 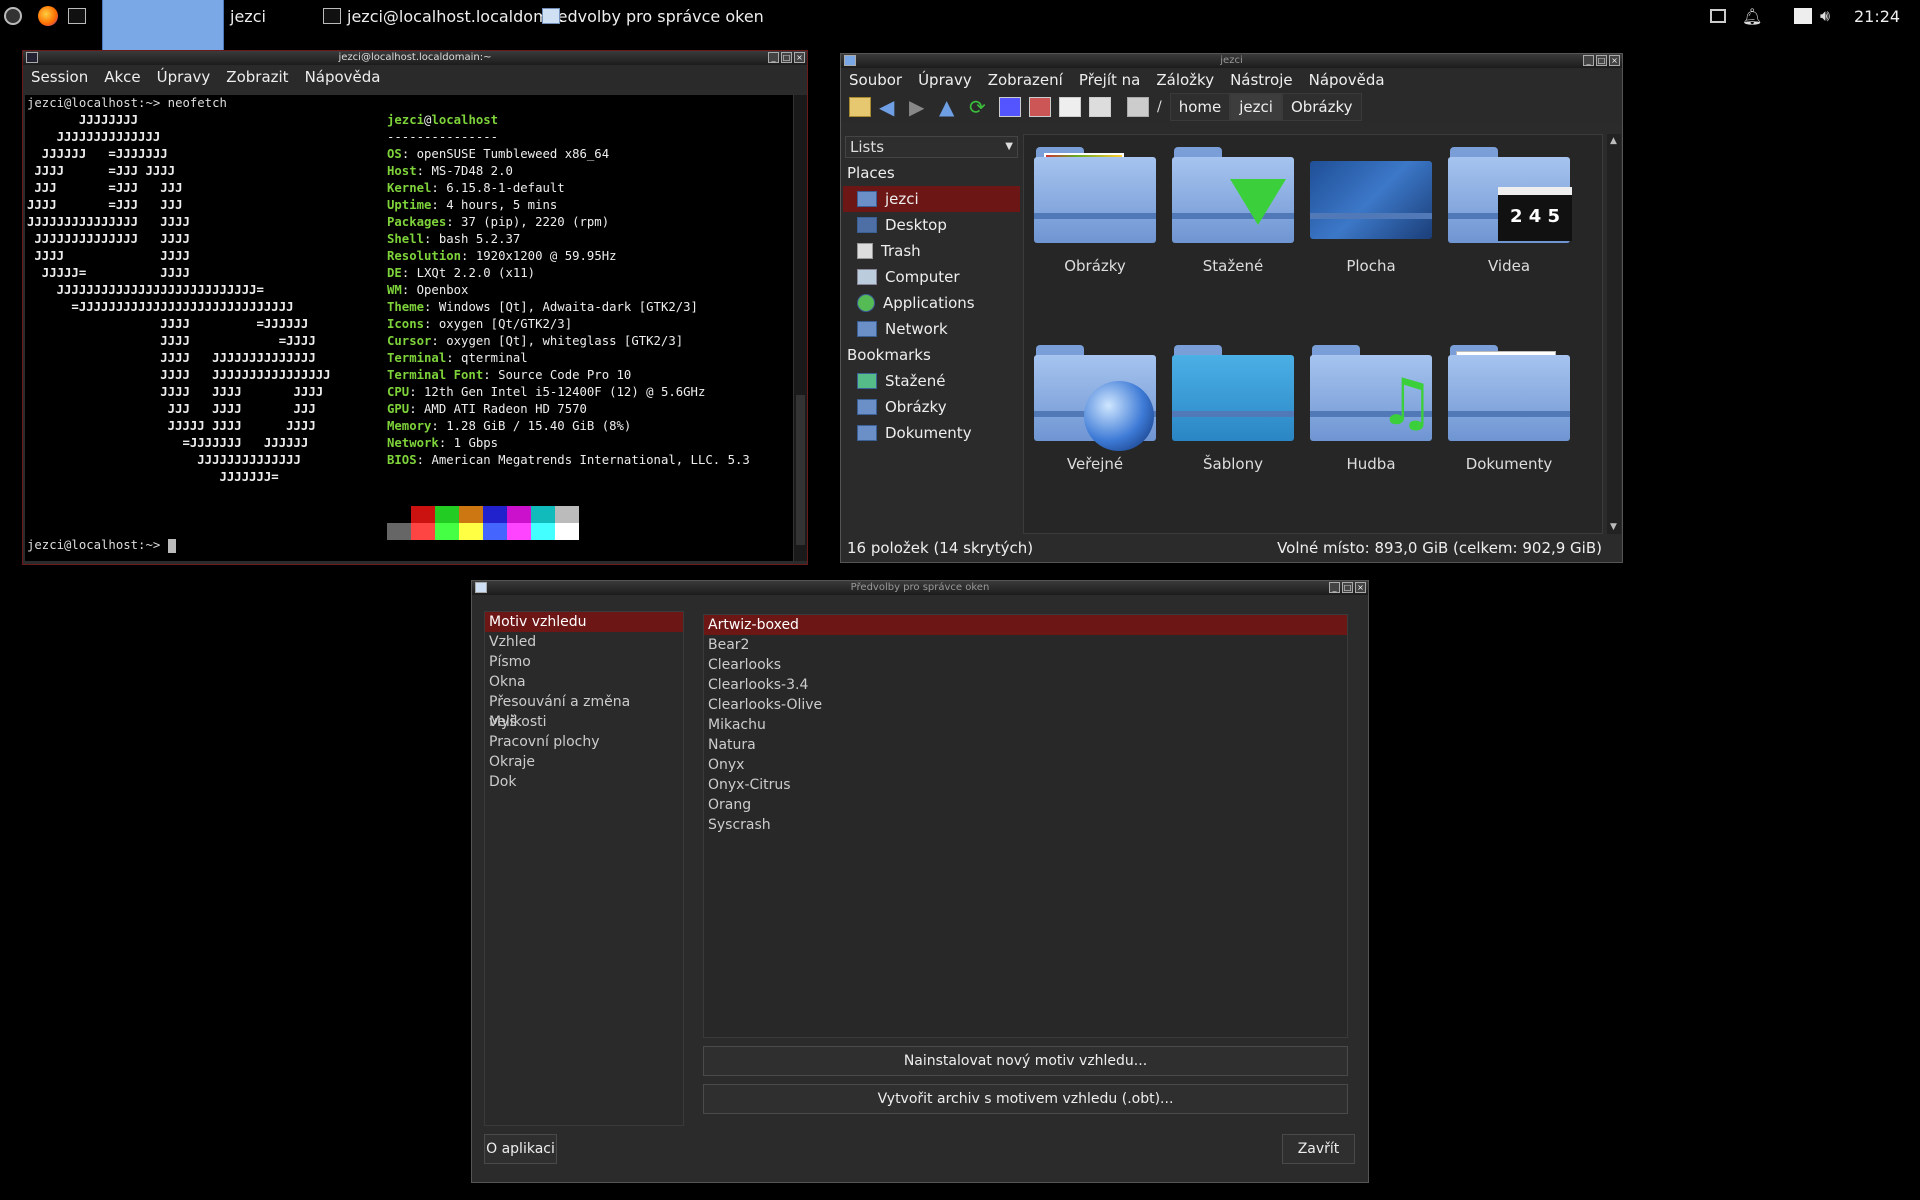 I want to click on terminal-icon, so click(x=332, y=16).